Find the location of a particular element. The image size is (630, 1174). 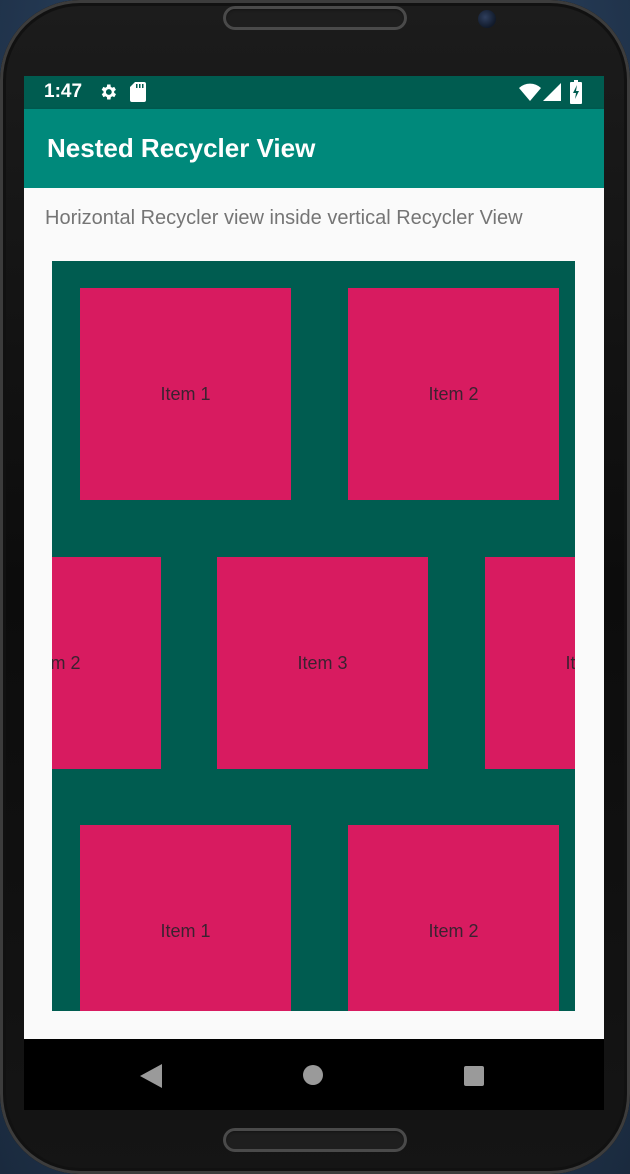

earpiece-speaker is located at coordinates (315, 18).